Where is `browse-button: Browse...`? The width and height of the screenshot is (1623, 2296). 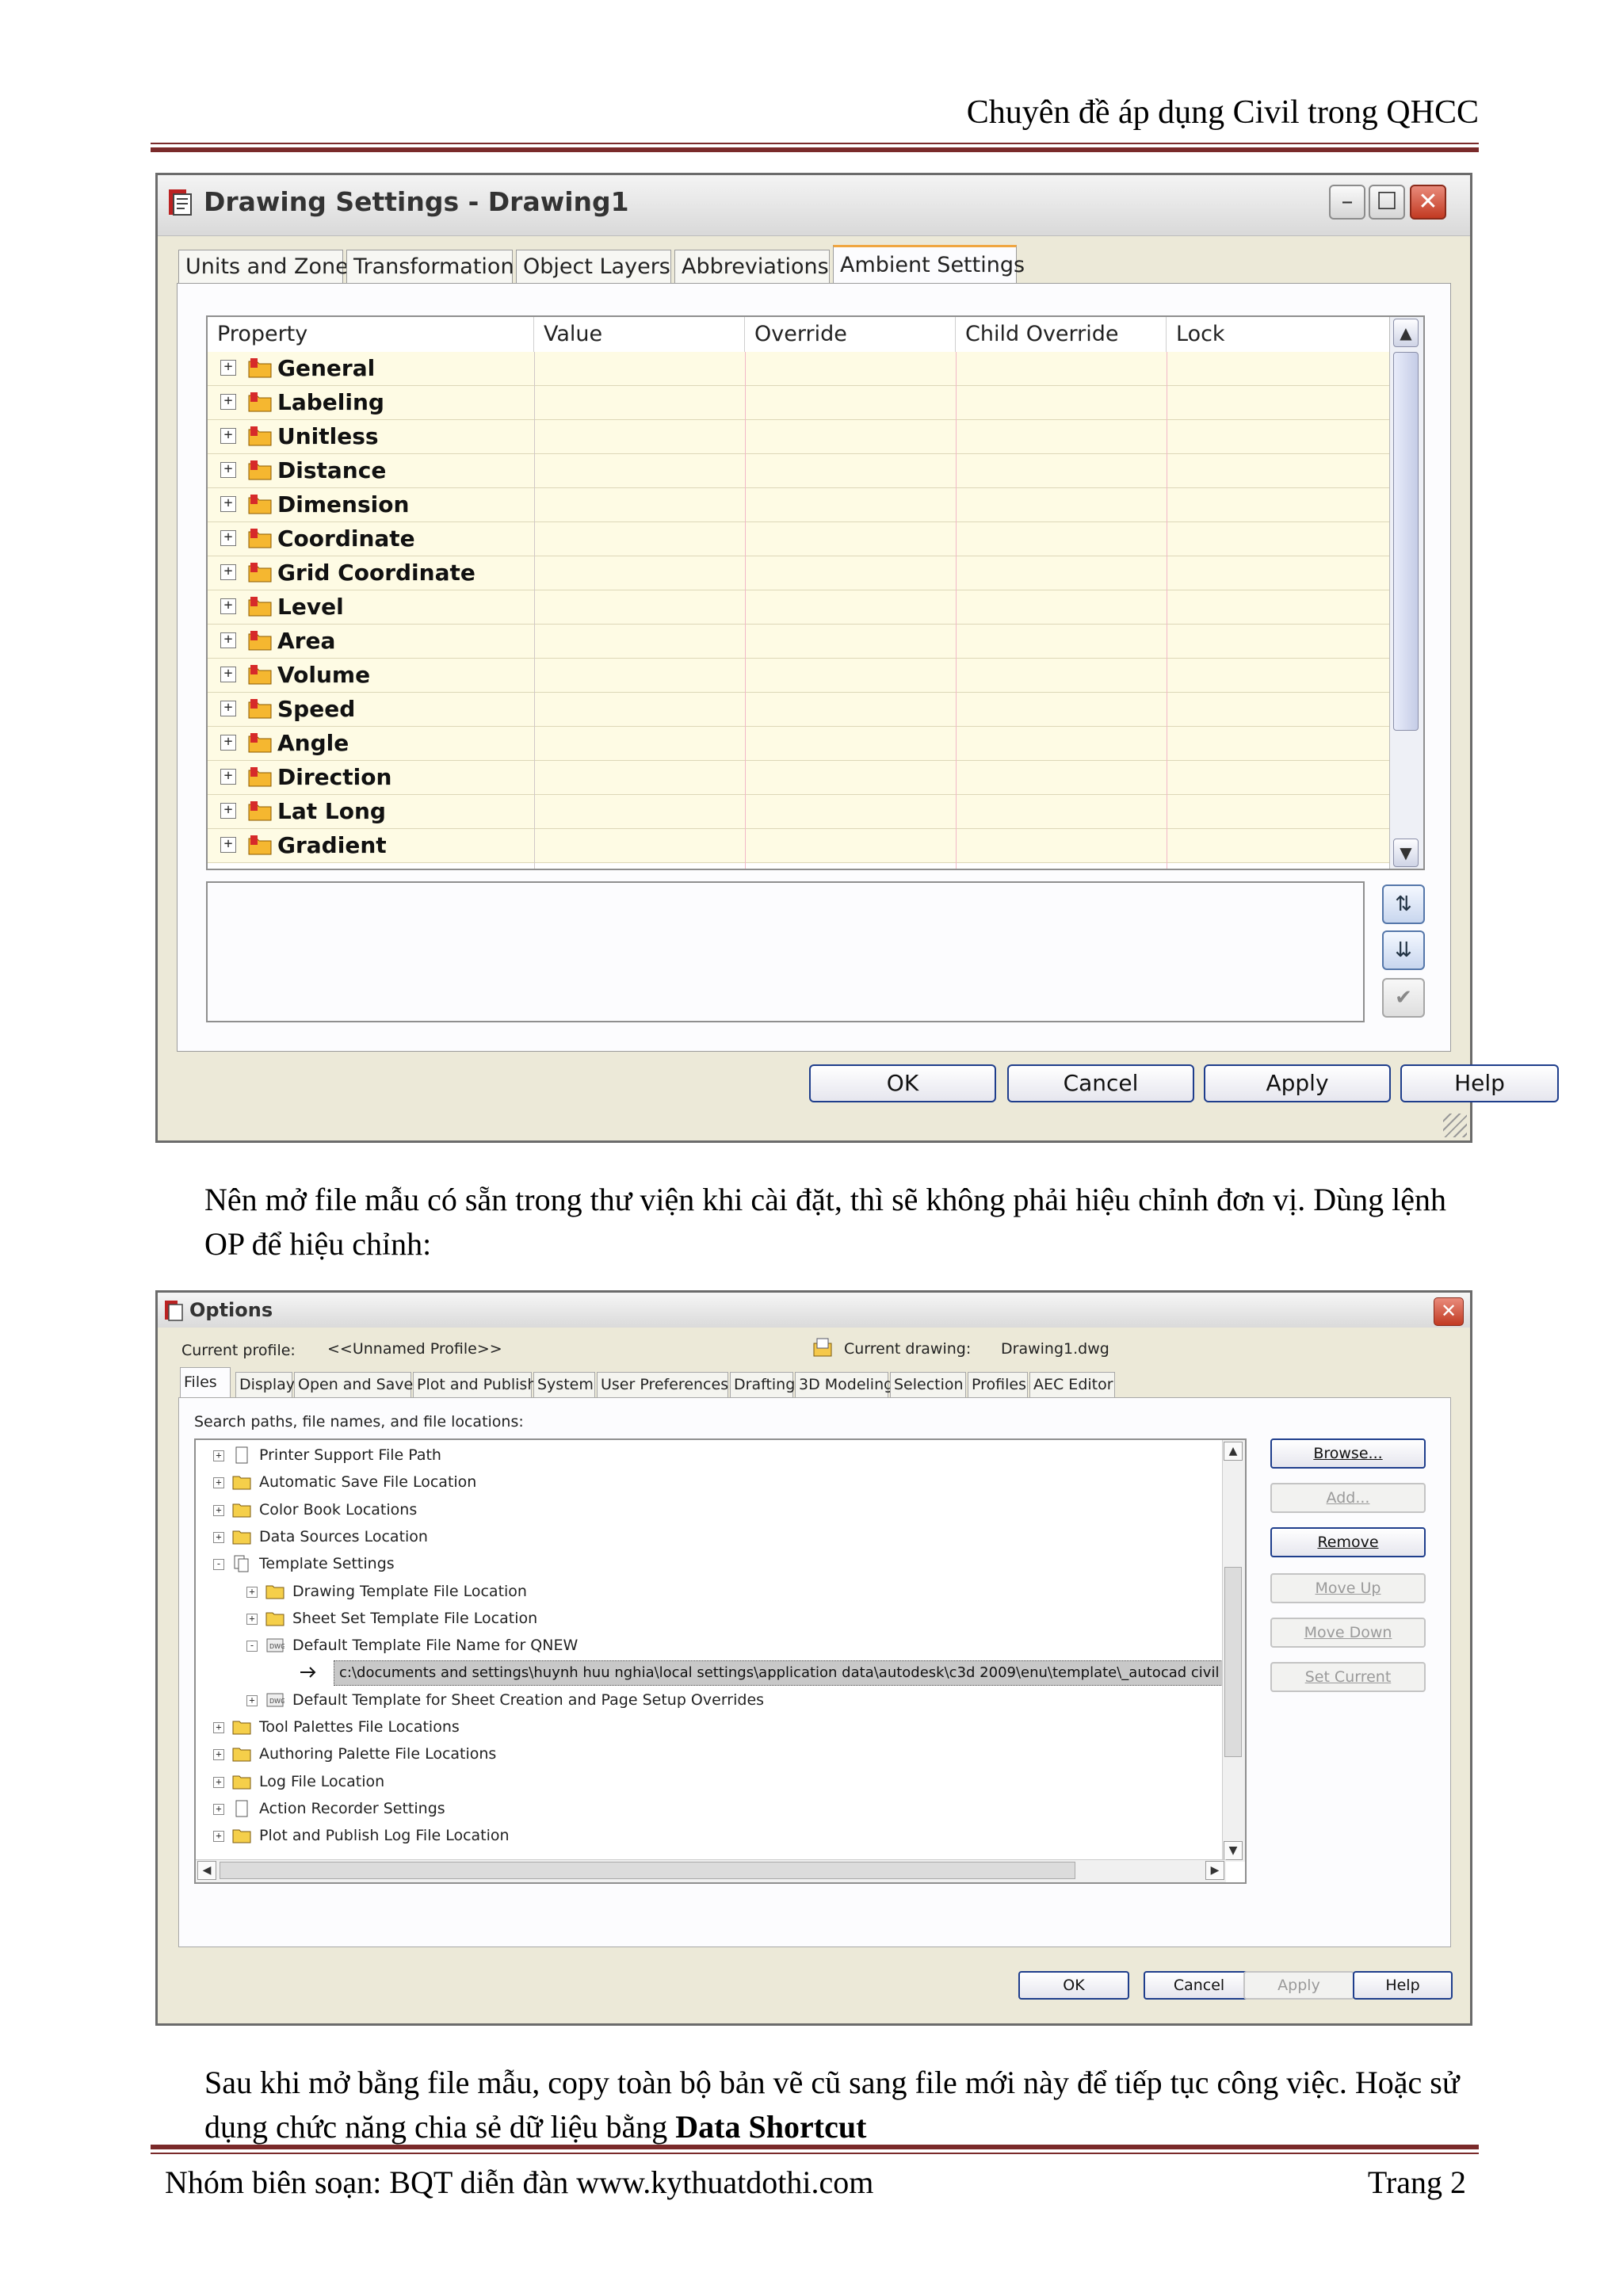
browse-button: Browse... is located at coordinates (1348, 1453).